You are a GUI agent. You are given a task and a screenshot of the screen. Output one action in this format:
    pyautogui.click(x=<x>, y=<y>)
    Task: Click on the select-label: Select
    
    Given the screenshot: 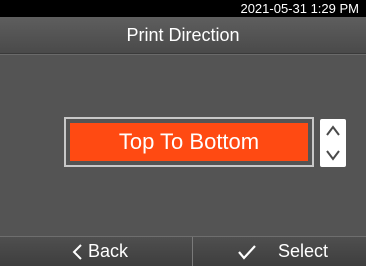 What is the action you would take?
    pyautogui.click(x=303, y=251)
    